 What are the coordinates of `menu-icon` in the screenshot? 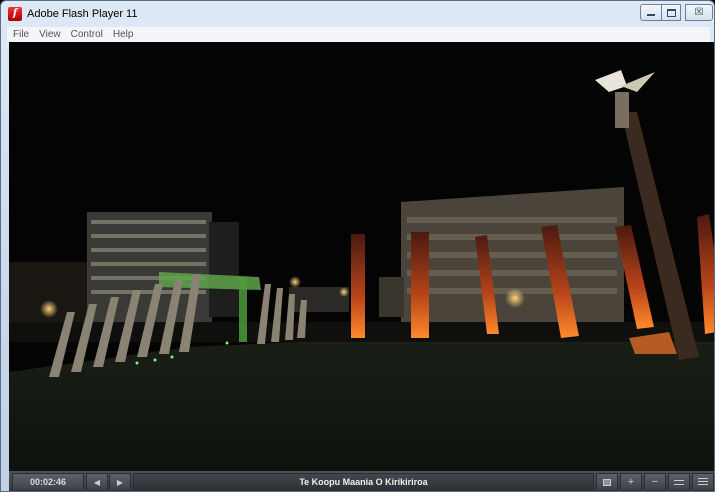 It's located at (703, 482).